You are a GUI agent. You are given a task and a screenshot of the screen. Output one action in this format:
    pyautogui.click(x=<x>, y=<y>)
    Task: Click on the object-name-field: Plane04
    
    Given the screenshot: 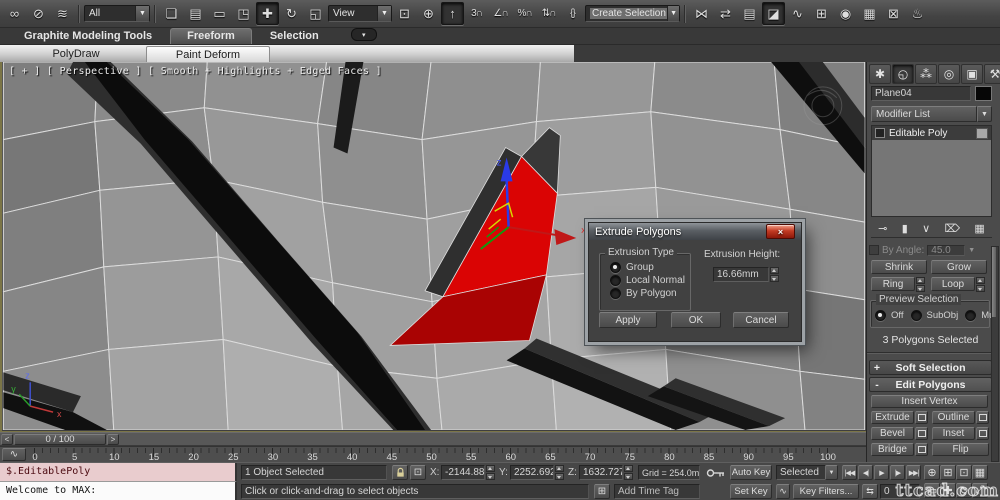 What is the action you would take?
    pyautogui.click(x=921, y=93)
    